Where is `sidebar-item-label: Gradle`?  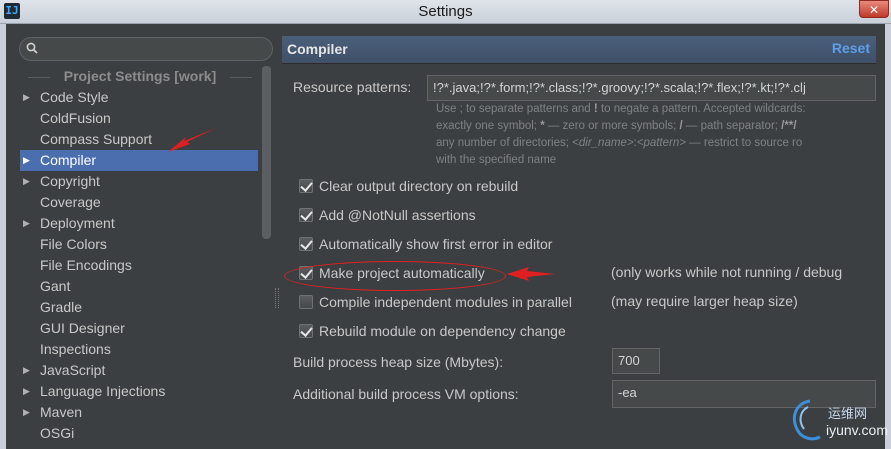
sidebar-item-label: Gradle is located at coordinates (61, 307).